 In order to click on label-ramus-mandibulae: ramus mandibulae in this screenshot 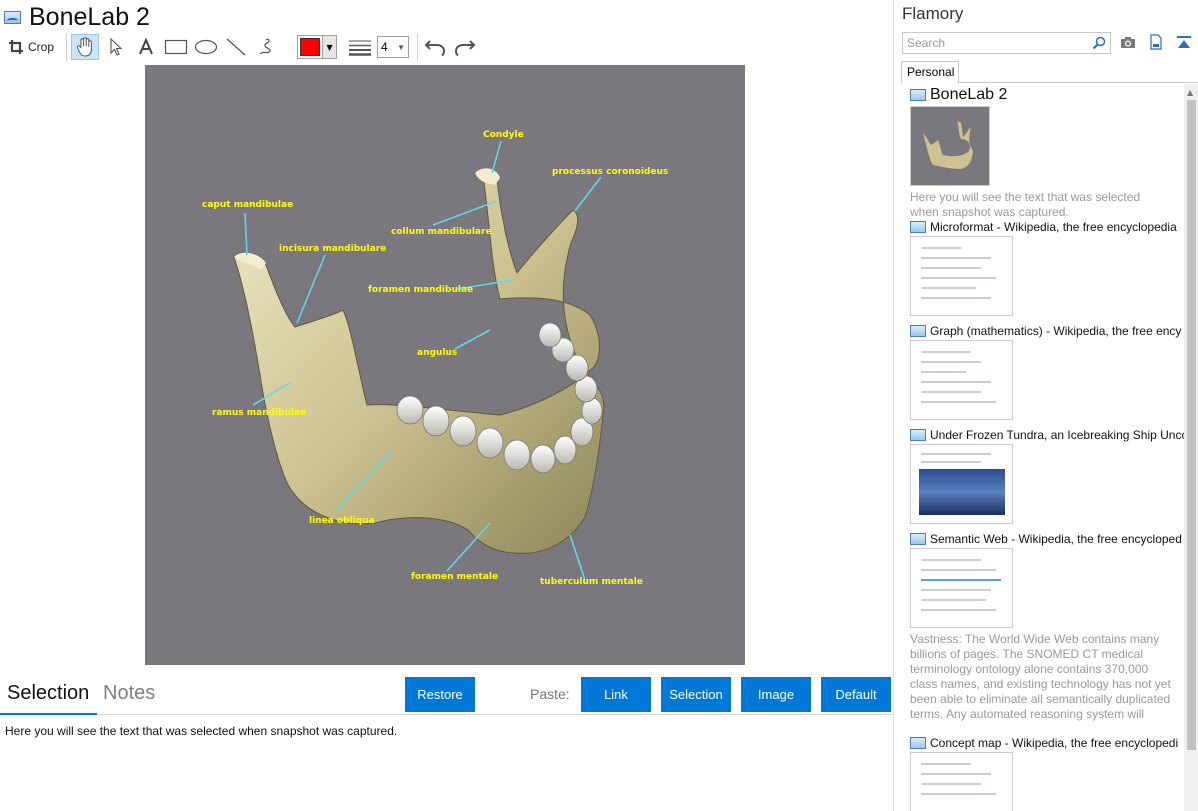, I will do `click(259, 413)`.